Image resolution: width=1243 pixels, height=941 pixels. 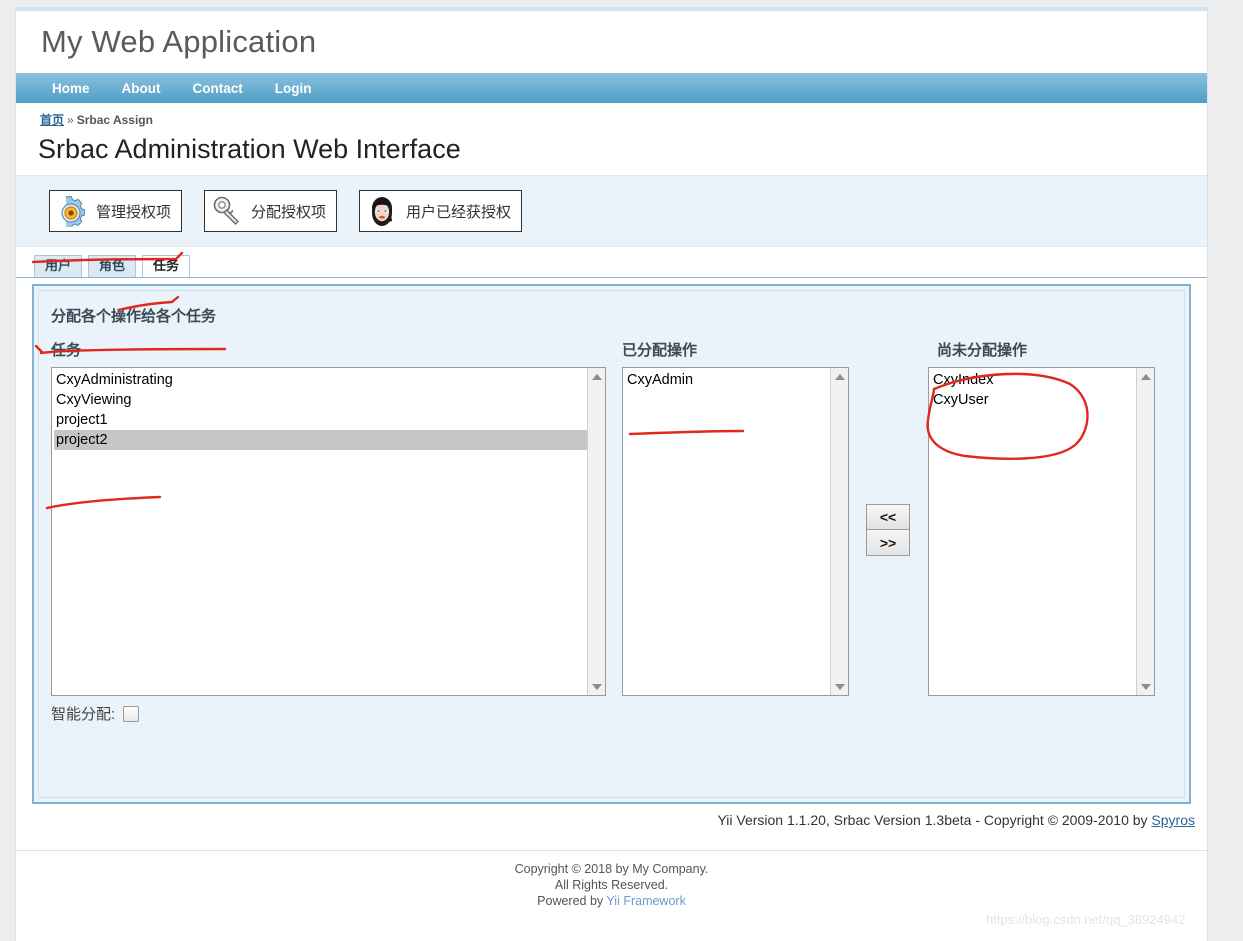 I want to click on move-right-button: >>, so click(x=888, y=543).